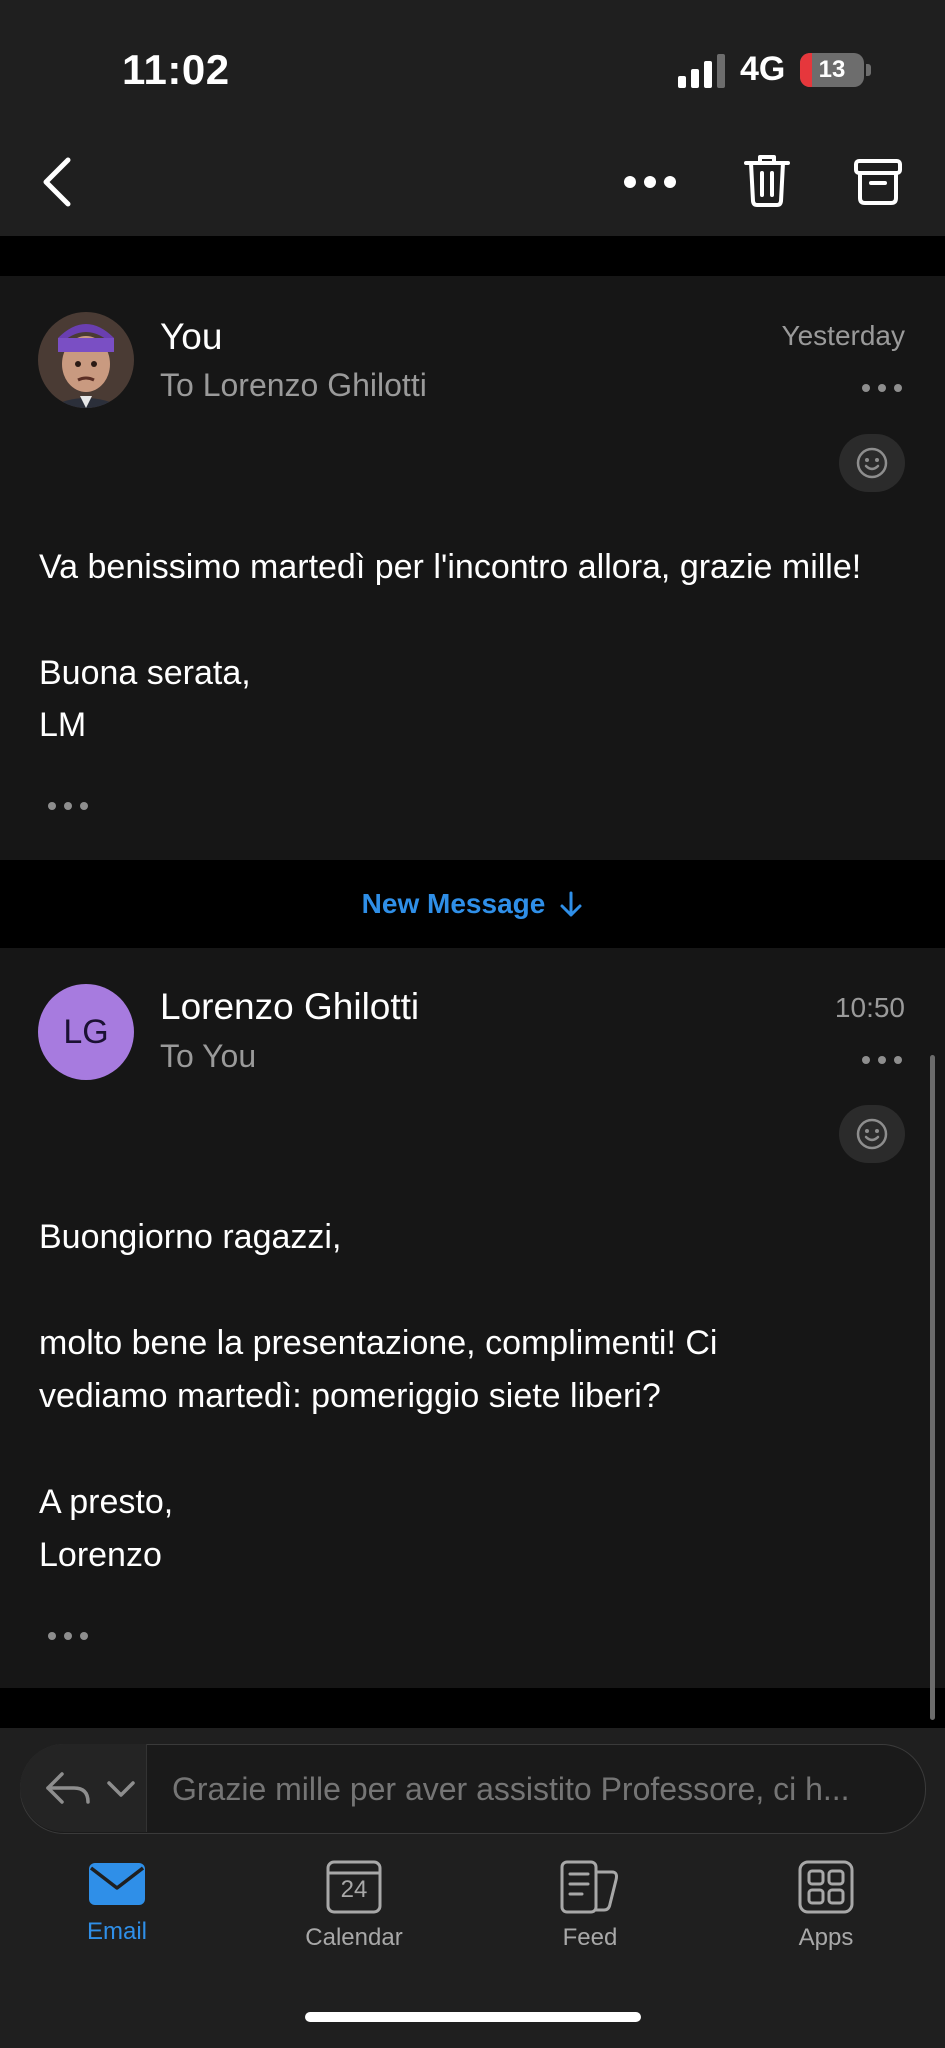 The image size is (945, 2048). Describe the element at coordinates (843, 335) in the screenshot. I see `message-time: Yesterday` at that location.